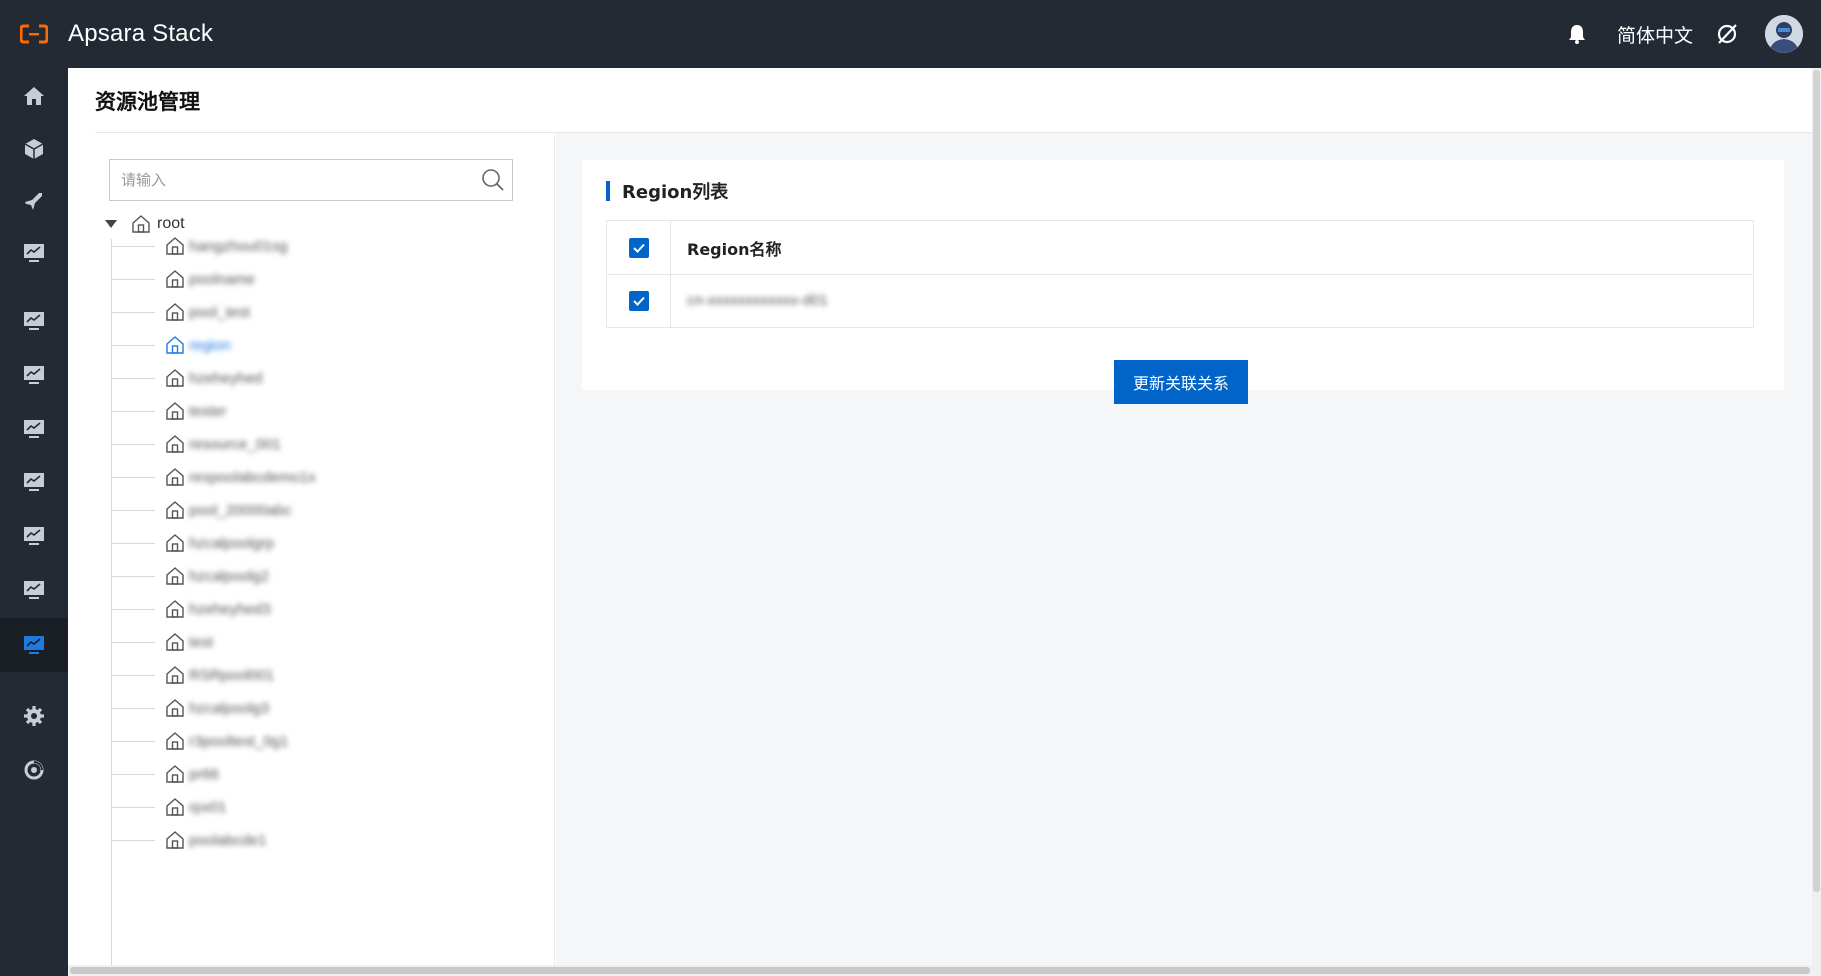  Describe the element at coordinates (1816, 481) in the screenshot. I see `vertical-scrollbar-thumb` at that location.